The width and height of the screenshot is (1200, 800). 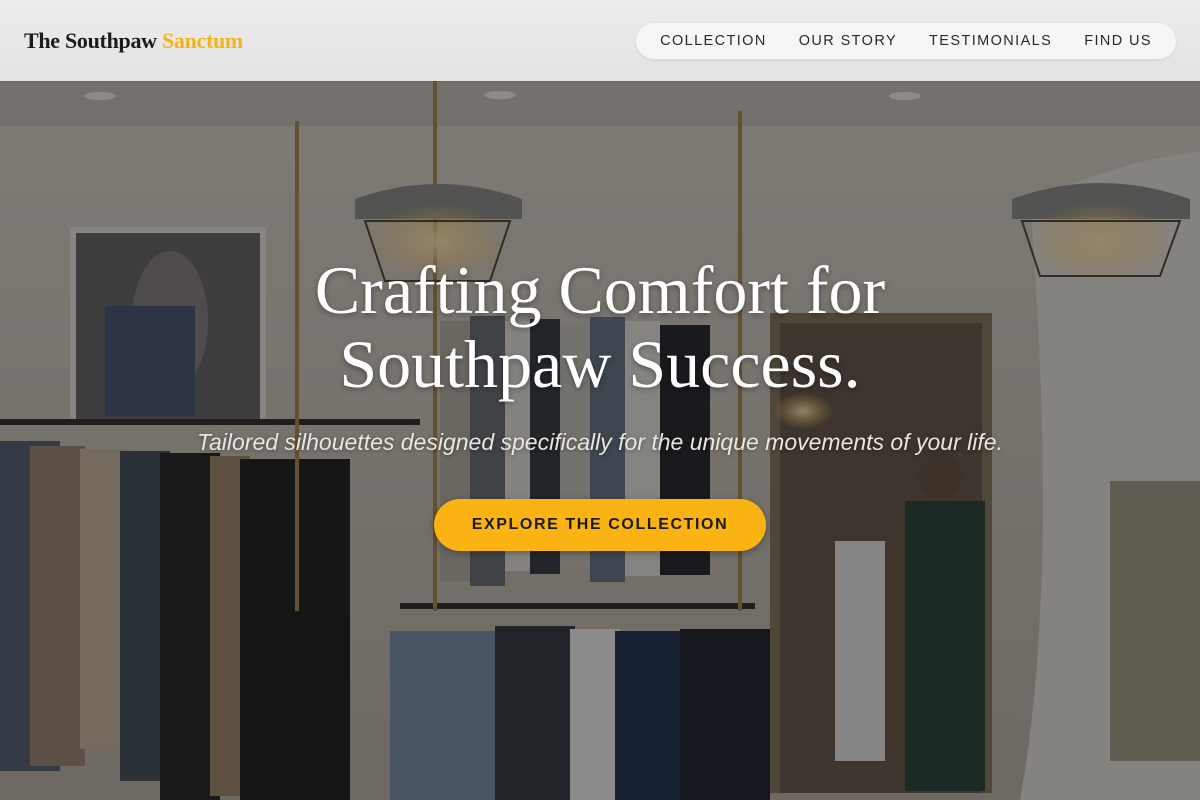 I want to click on nav-link-collection: COLLECTION, so click(x=713, y=41).